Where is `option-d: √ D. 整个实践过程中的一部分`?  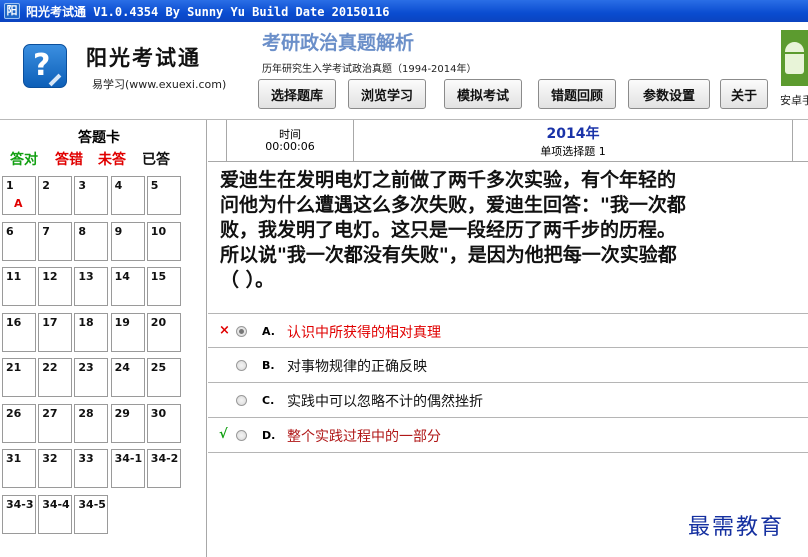
option-d: √ D. 整个实践过程中的一部分 is located at coordinates (508, 435).